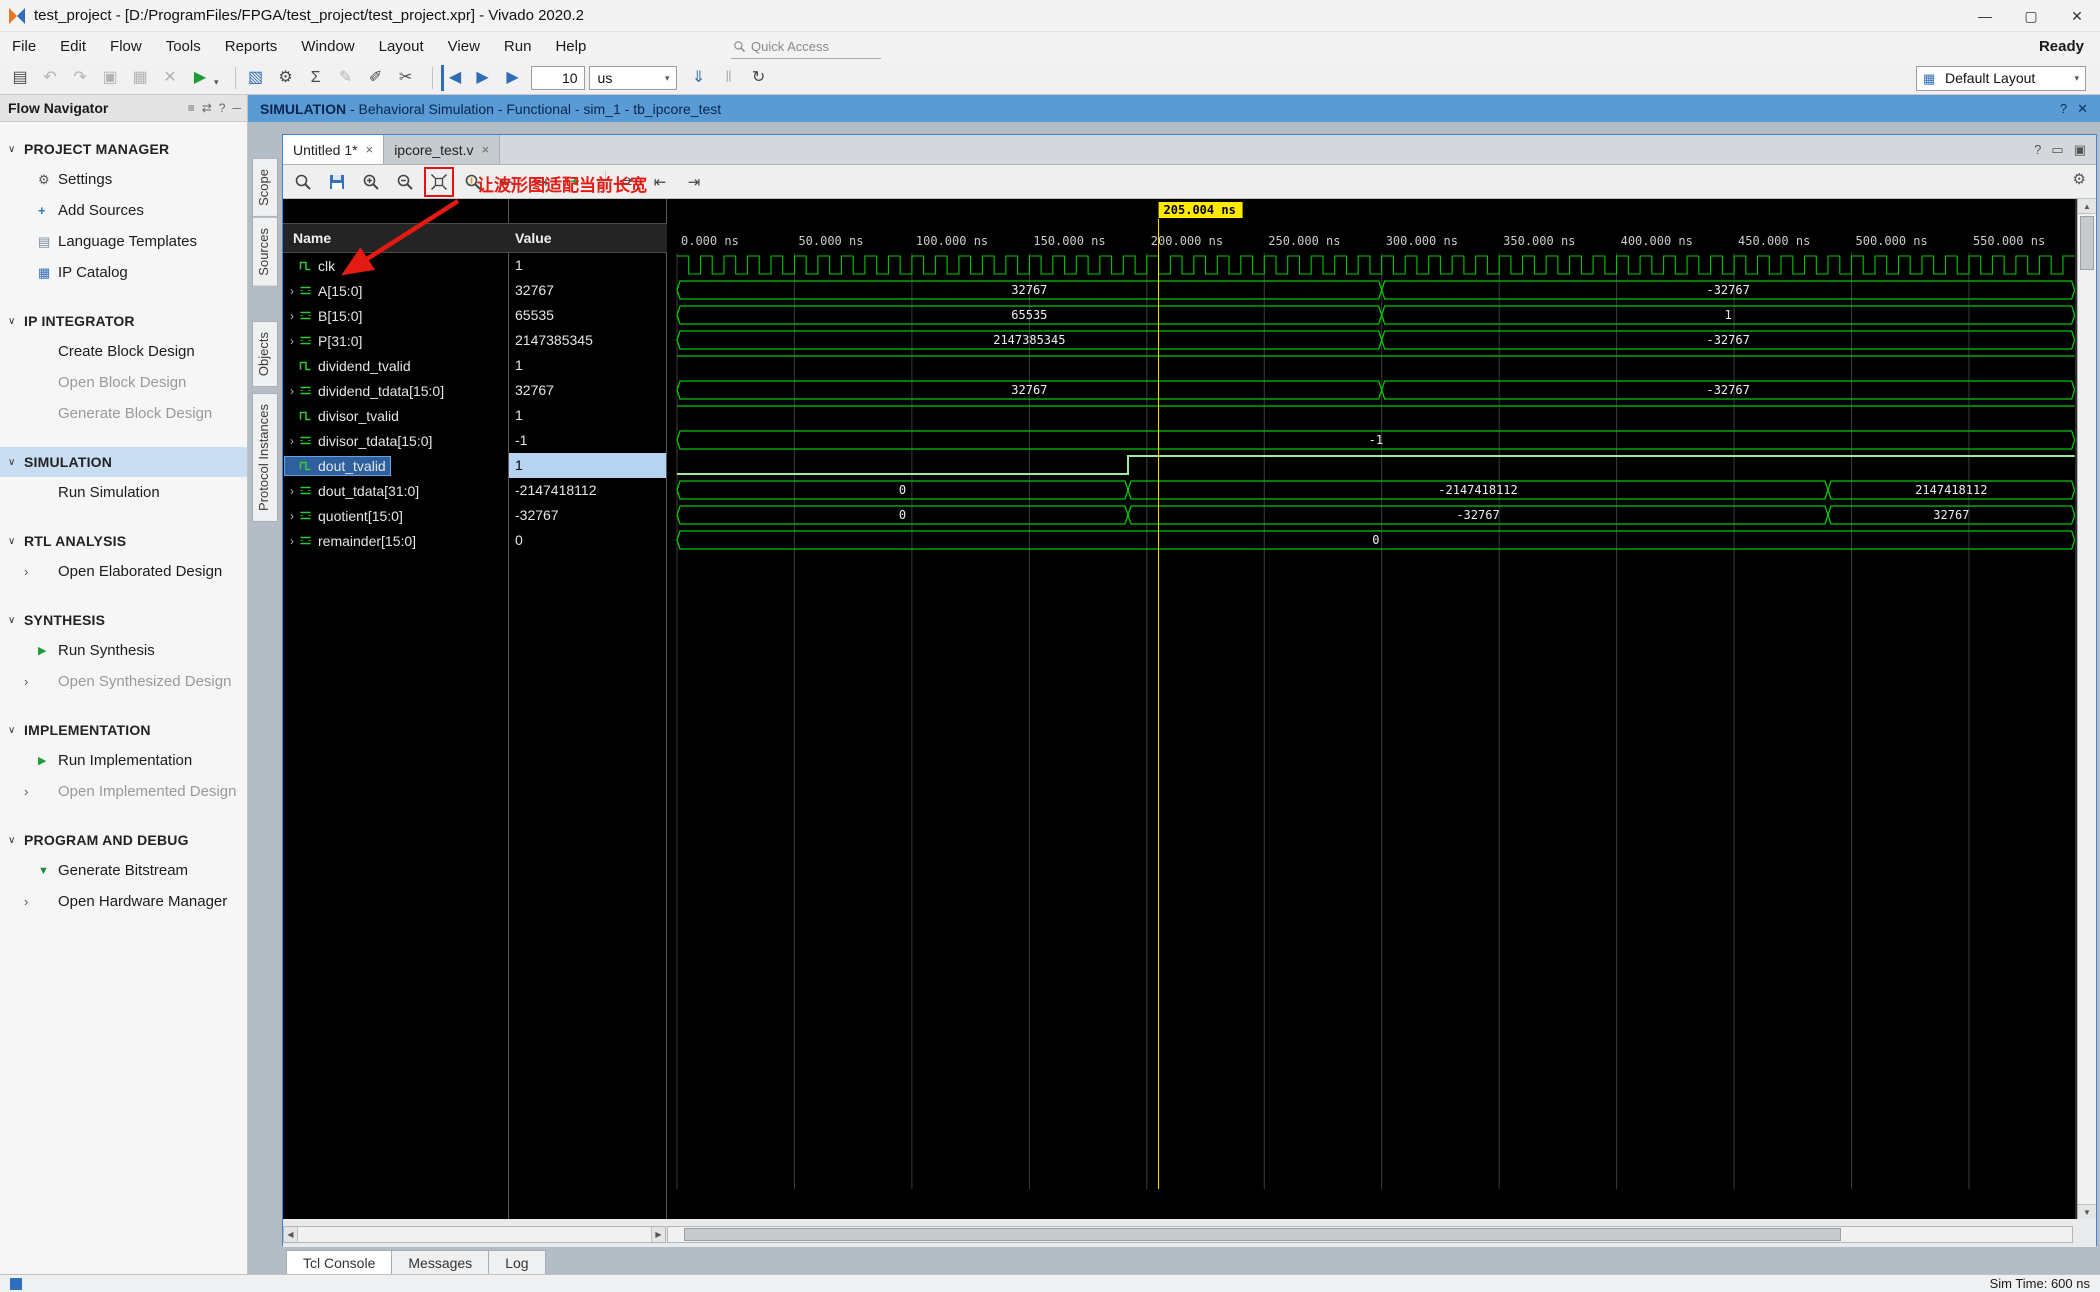 This screenshot has width=2100, height=1292. What do you see at coordinates (123, 870) in the screenshot?
I see `nav-item-generate-bitstream: ▼ Generate Bitstream` at bounding box center [123, 870].